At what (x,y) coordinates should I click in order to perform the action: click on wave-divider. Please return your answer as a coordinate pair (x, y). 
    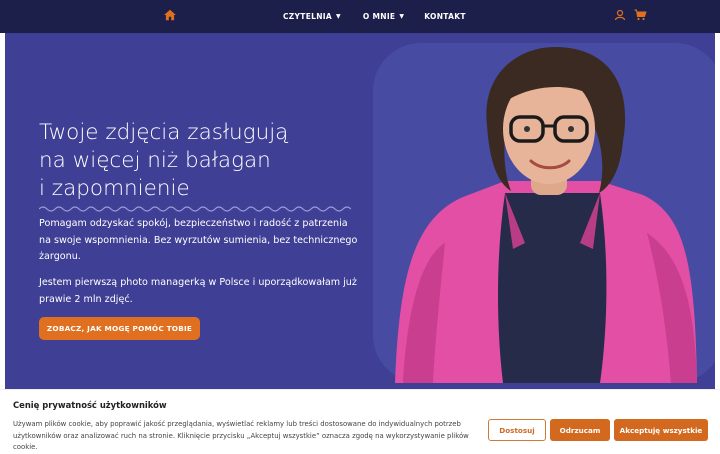
    Looking at the image, I should click on (195, 209).